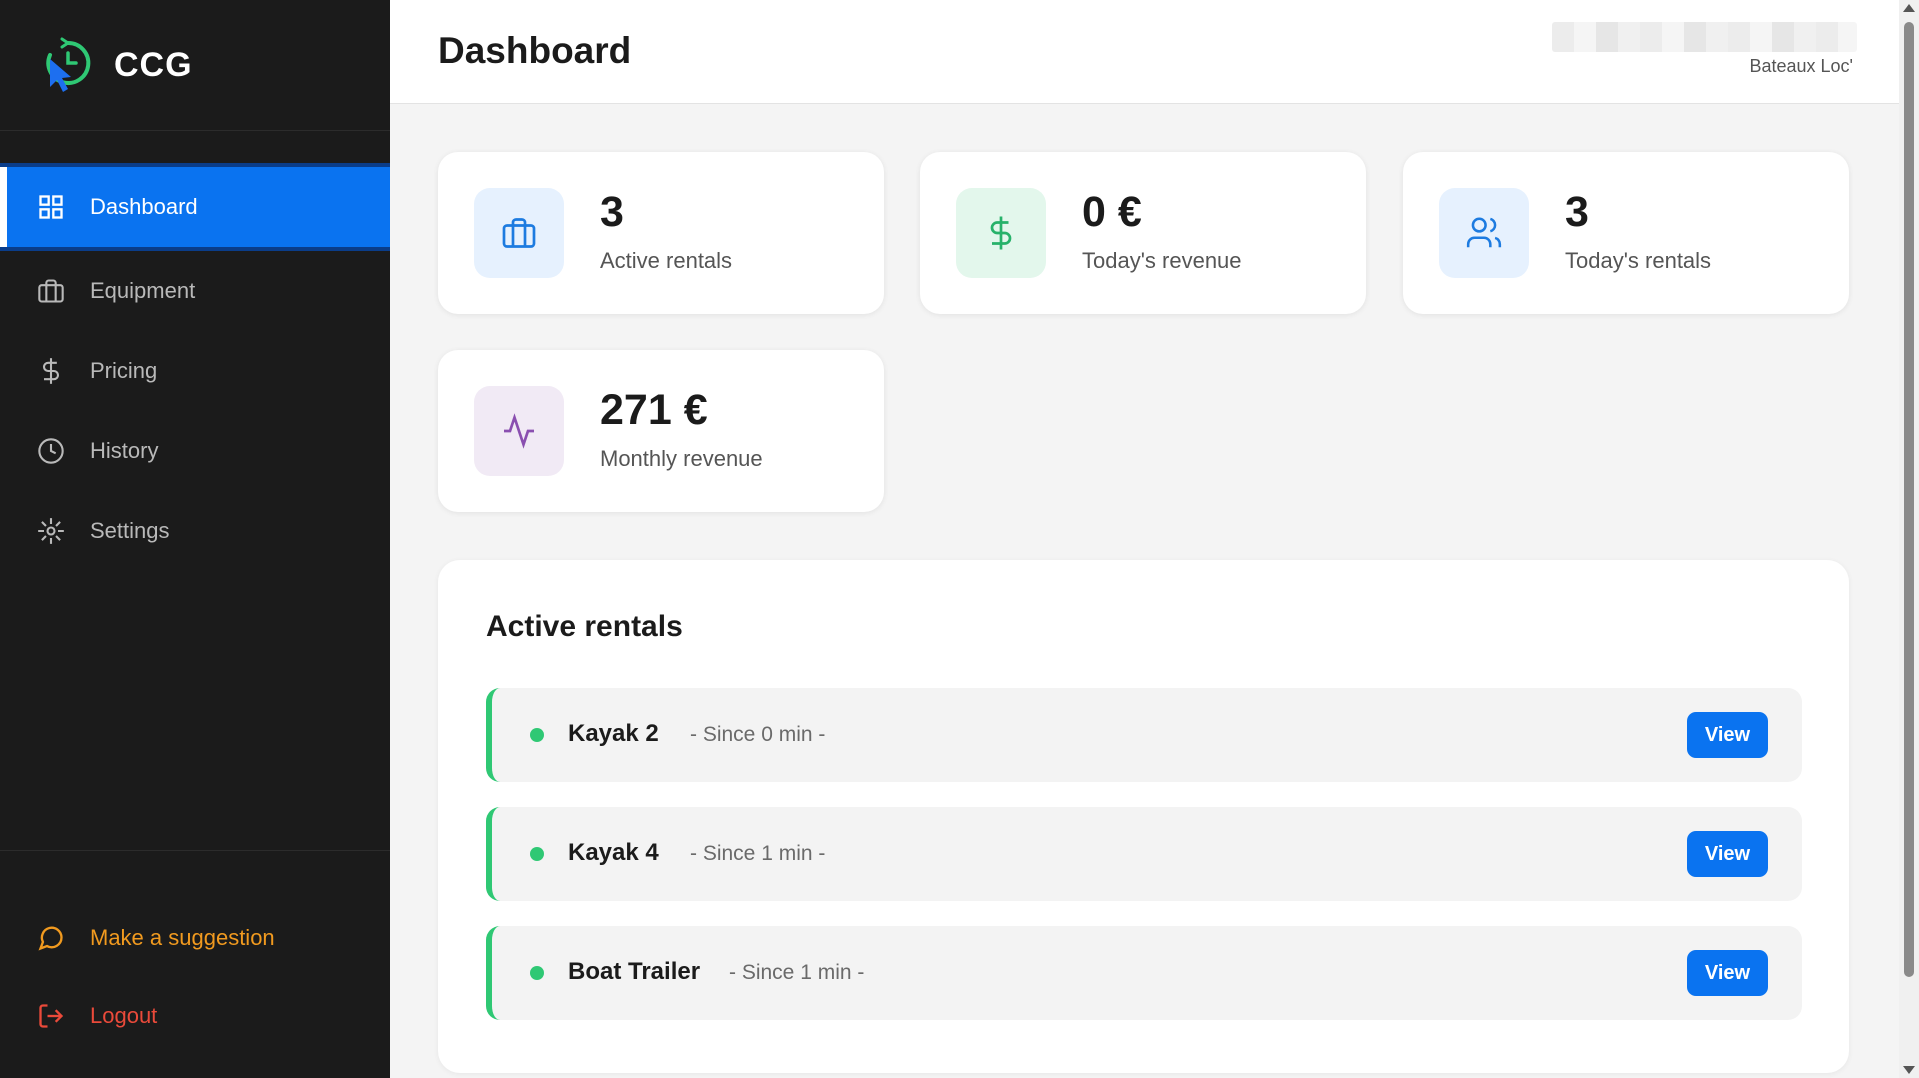  What do you see at coordinates (758, 734) in the screenshot?
I see `rental-duration: - Since 0 min -` at bounding box center [758, 734].